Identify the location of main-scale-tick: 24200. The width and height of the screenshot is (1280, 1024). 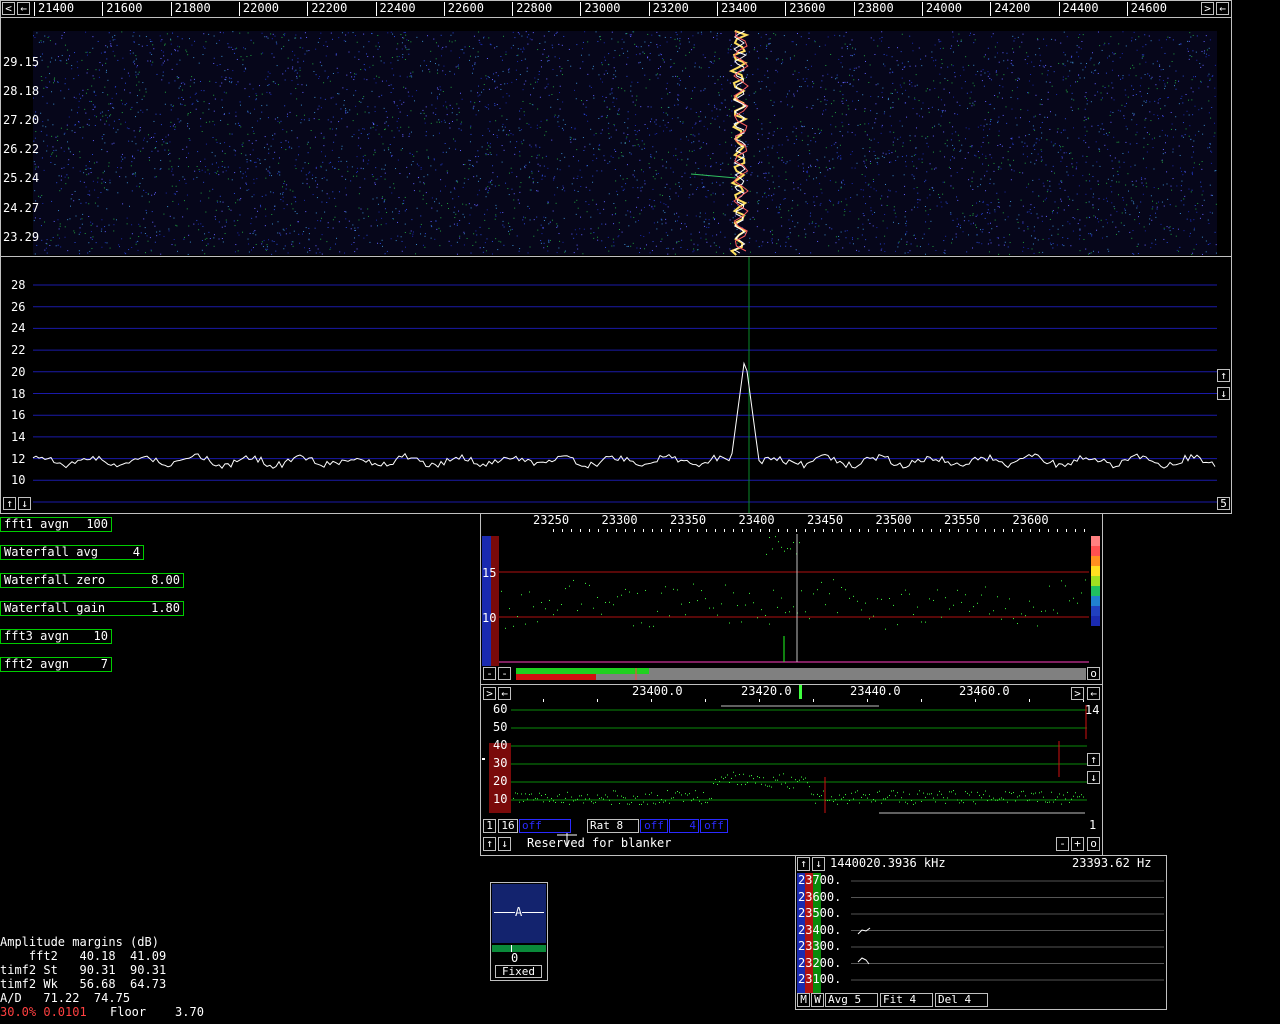
(1012, 8).